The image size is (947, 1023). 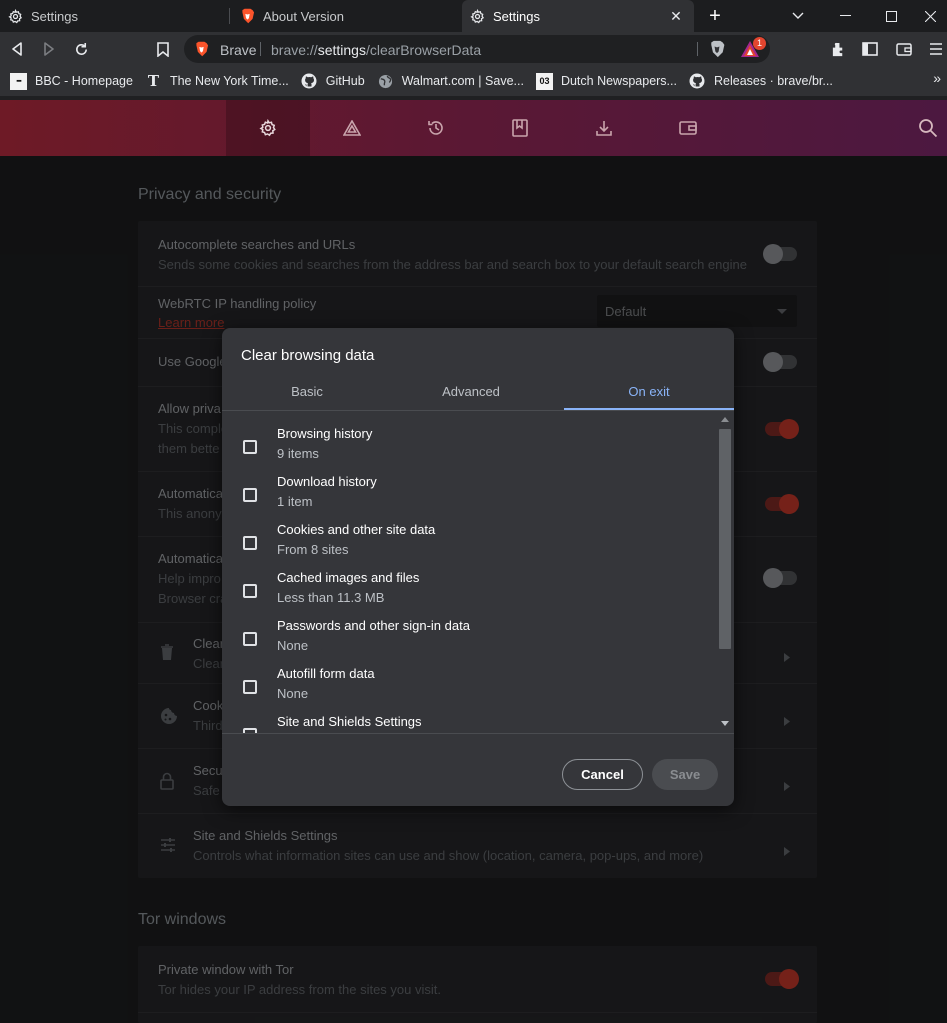 What do you see at coordinates (17, 49) in the screenshot?
I see `back-button` at bounding box center [17, 49].